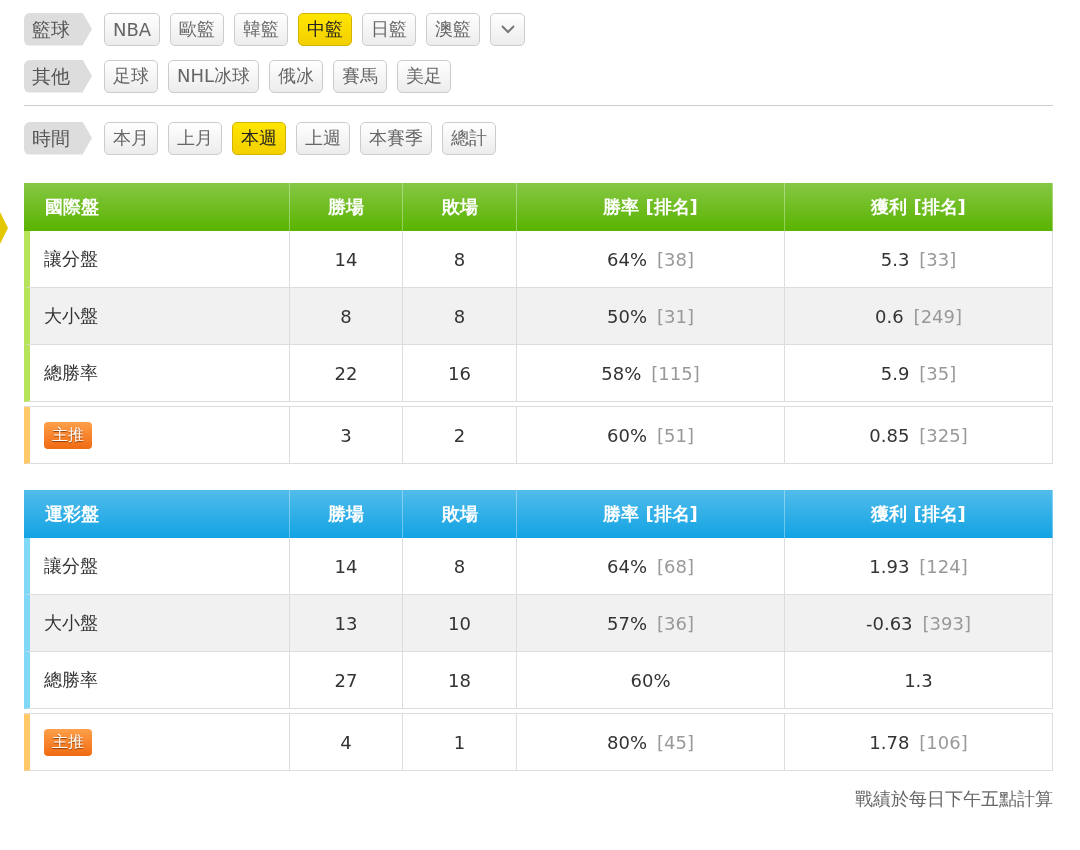  Describe the element at coordinates (675, 623) in the screenshot. I see `rank-text: [36]` at that location.